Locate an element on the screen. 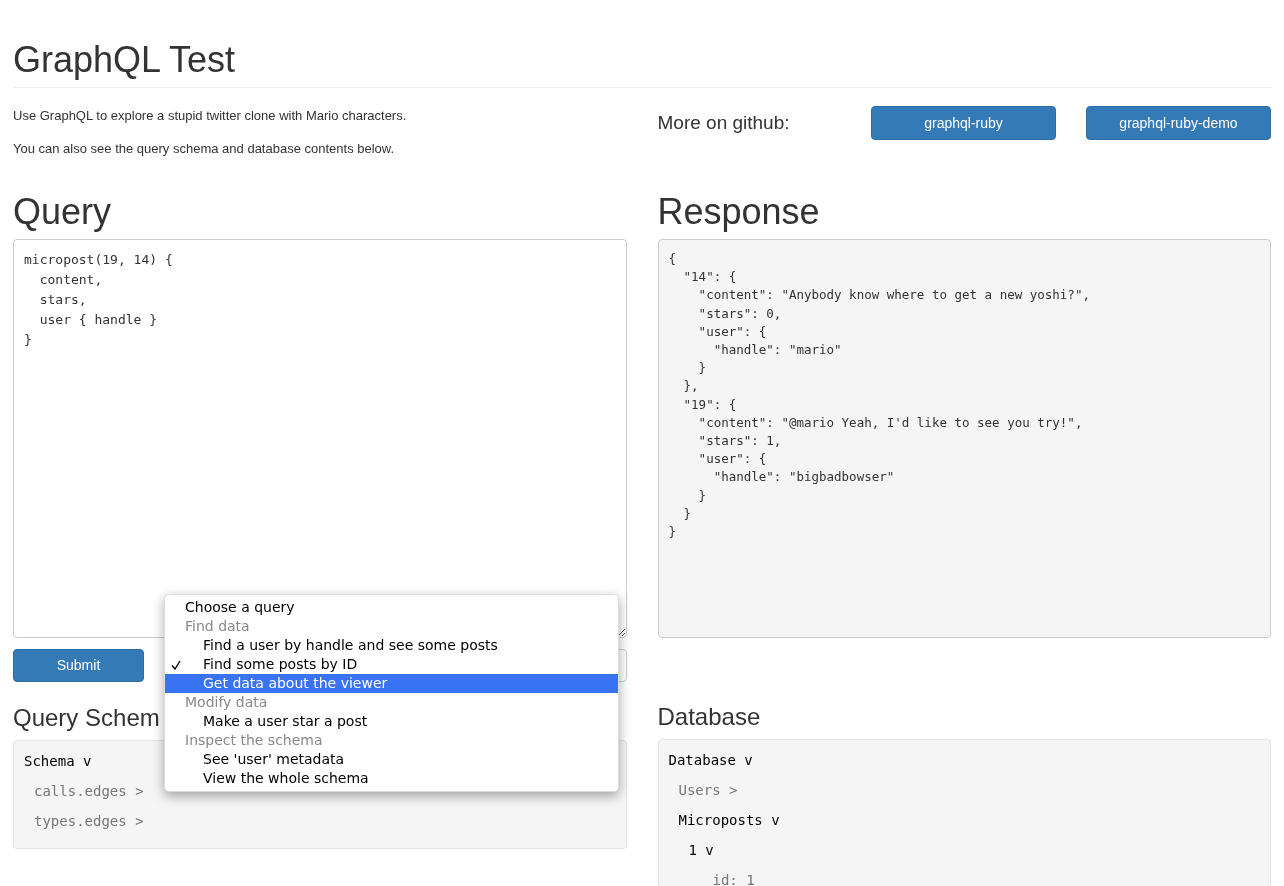 This screenshot has height=886, width=1284. menu-option: Find a user by handle and see some posts is located at coordinates (391, 645).